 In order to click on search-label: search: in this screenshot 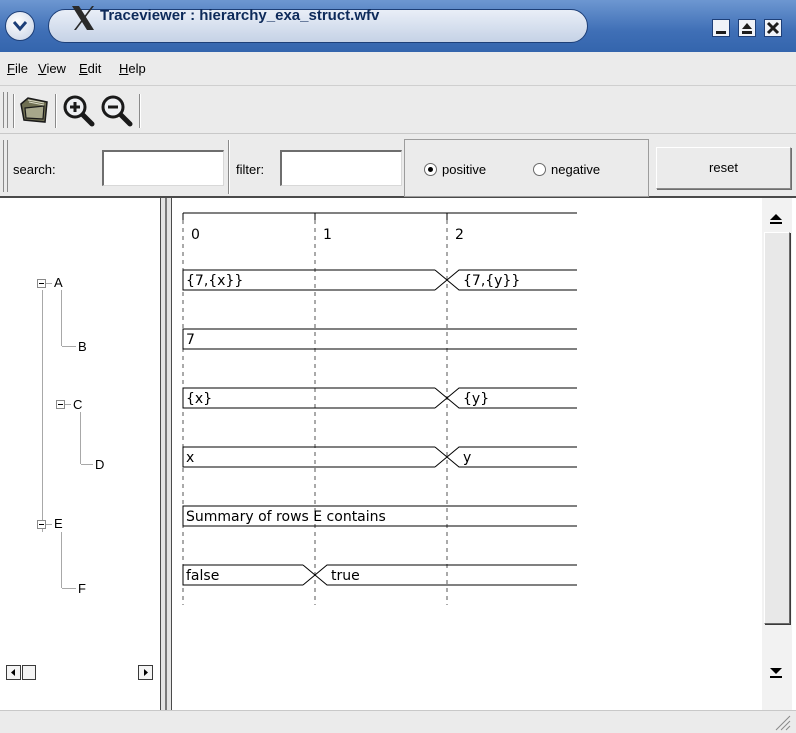, I will do `click(34, 169)`.